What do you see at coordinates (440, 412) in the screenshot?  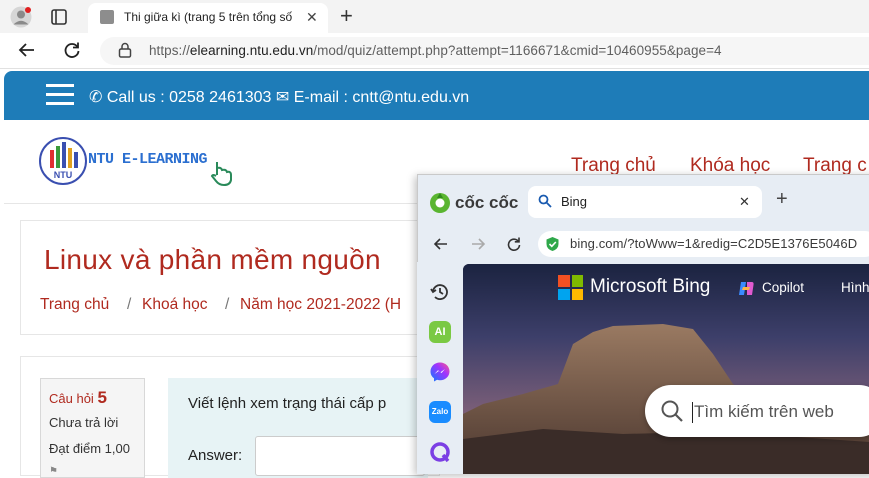 I see `zalo-icon: Zalo` at bounding box center [440, 412].